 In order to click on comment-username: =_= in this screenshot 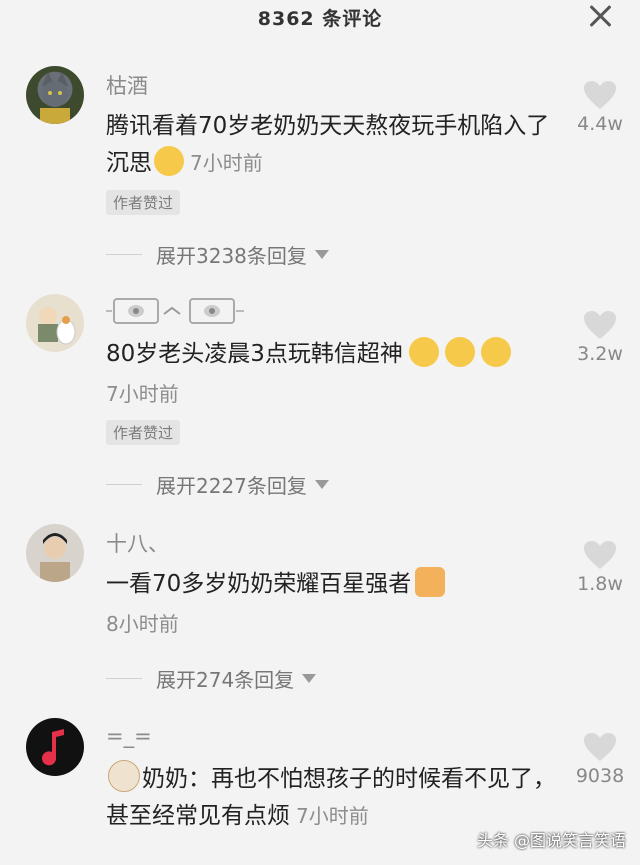, I will do `click(129, 736)`.